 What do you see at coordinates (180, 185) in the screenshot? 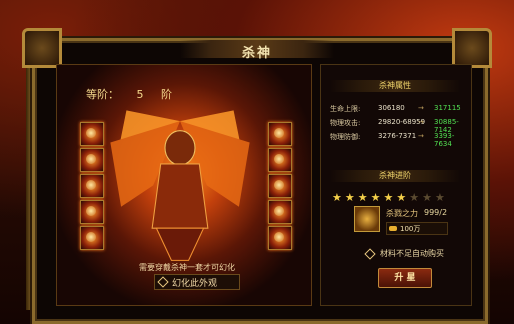
I see `avatar` at bounding box center [180, 185].